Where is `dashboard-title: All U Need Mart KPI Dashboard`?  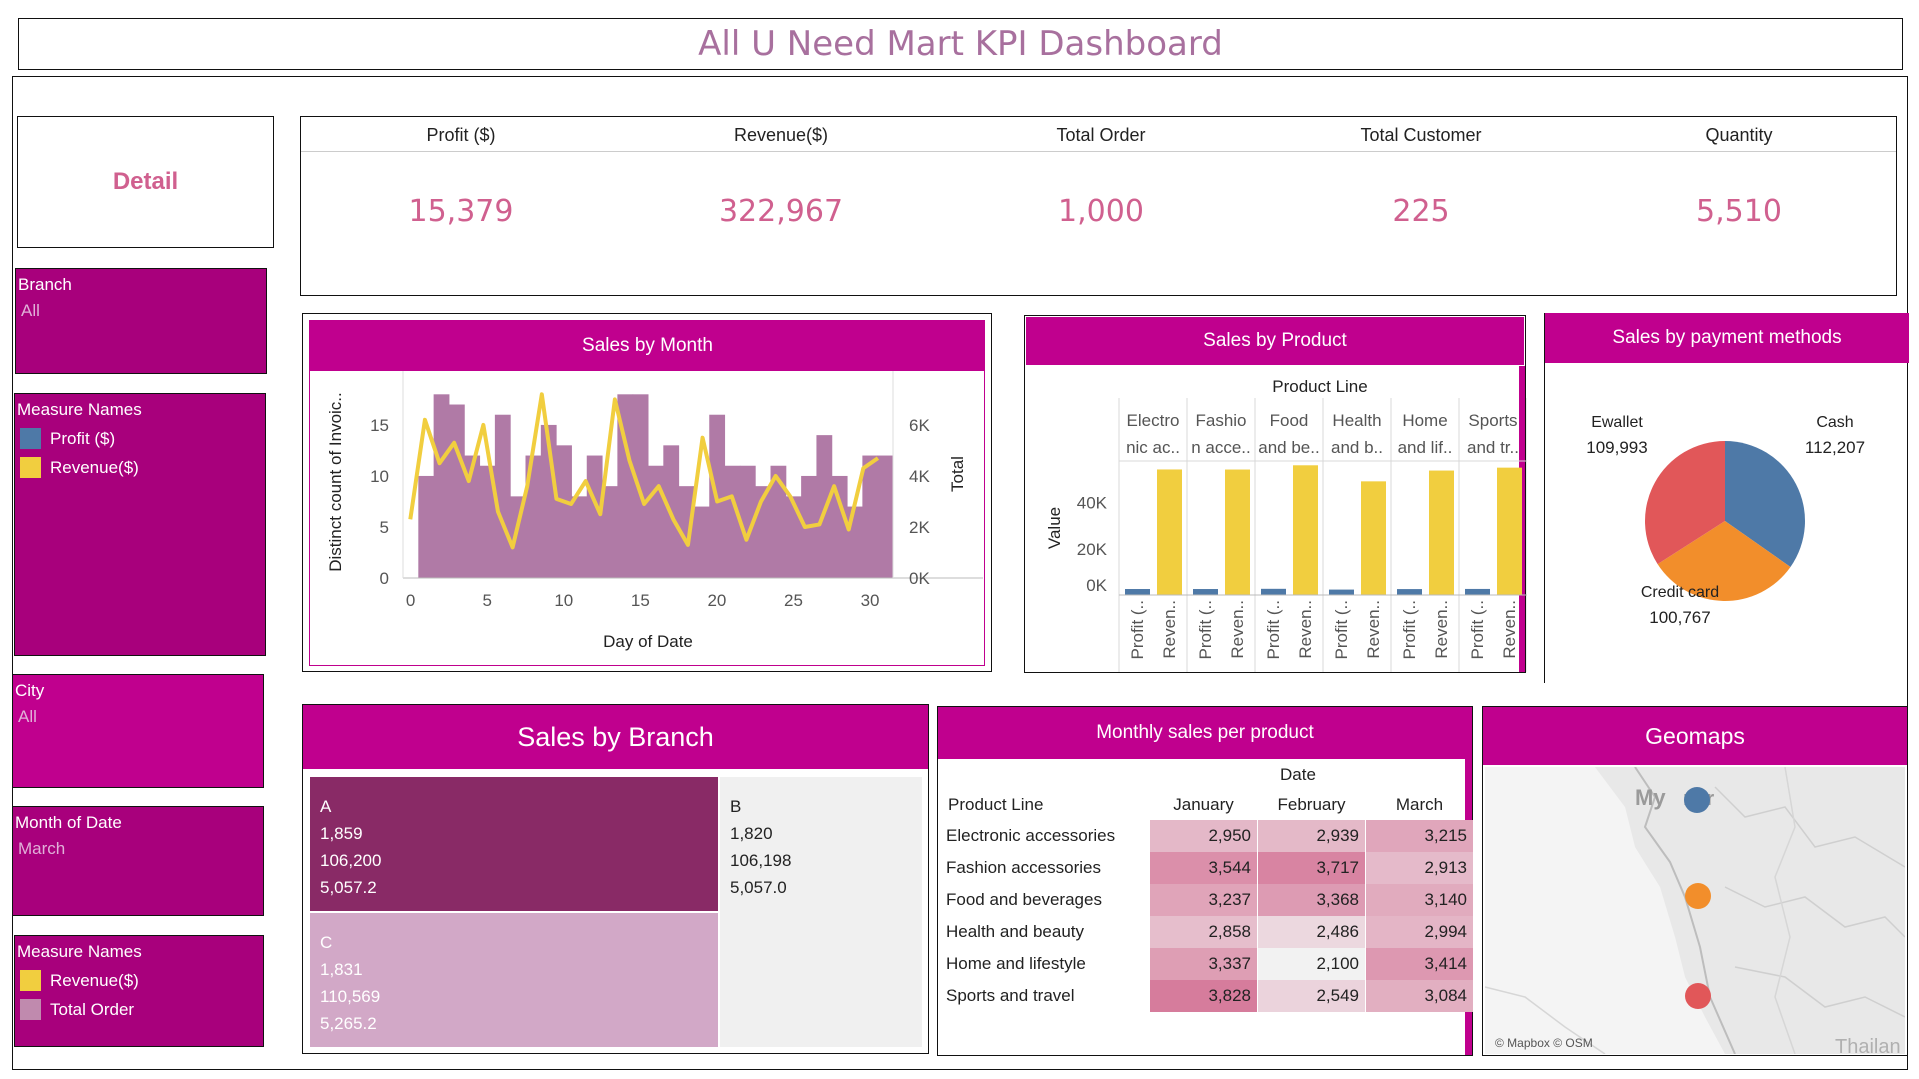
dashboard-title: All U Need Mart KPI Dashboard is located at coordinates (960, 44).